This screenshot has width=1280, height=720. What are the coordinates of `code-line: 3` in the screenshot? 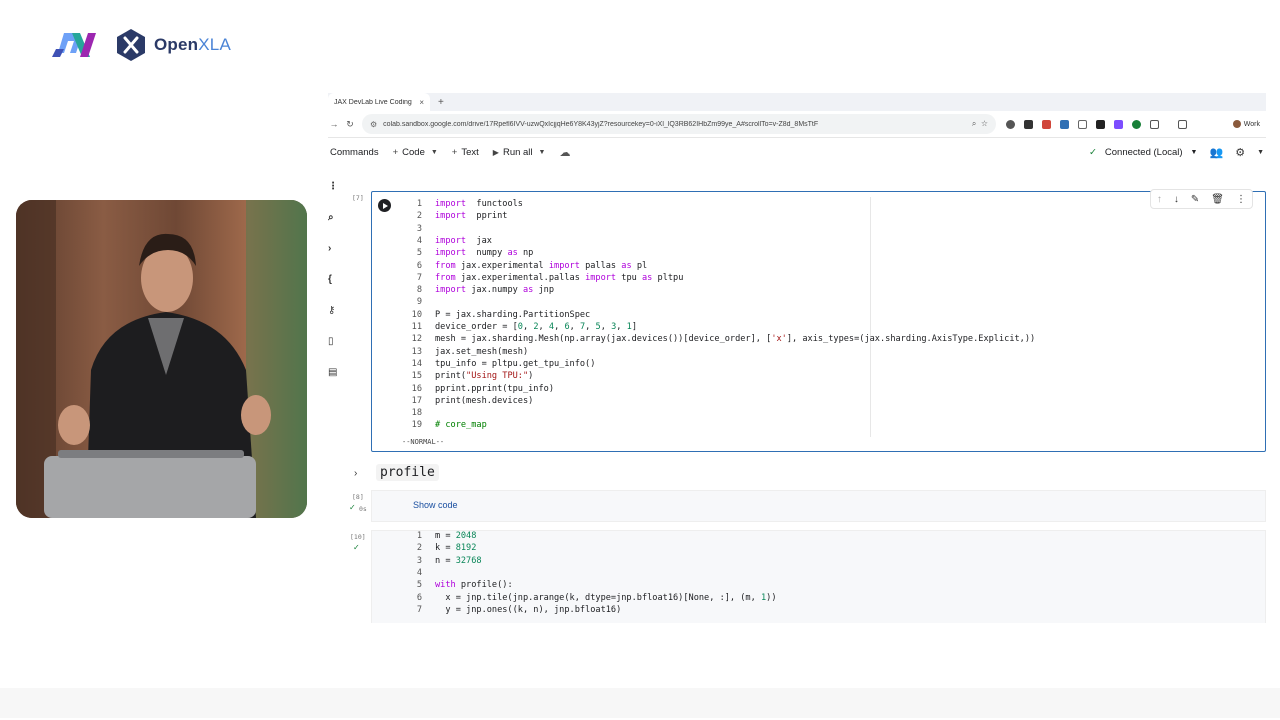 It's located at (802, 230).